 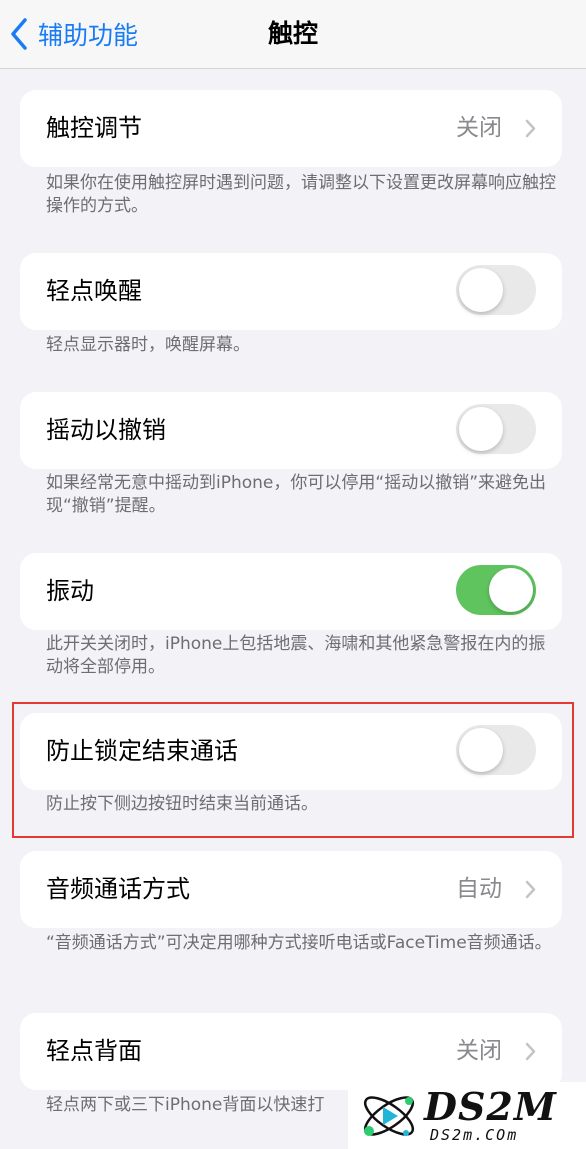 I want to click on shake-to-undo-toggle, so click(x=496, y=429).